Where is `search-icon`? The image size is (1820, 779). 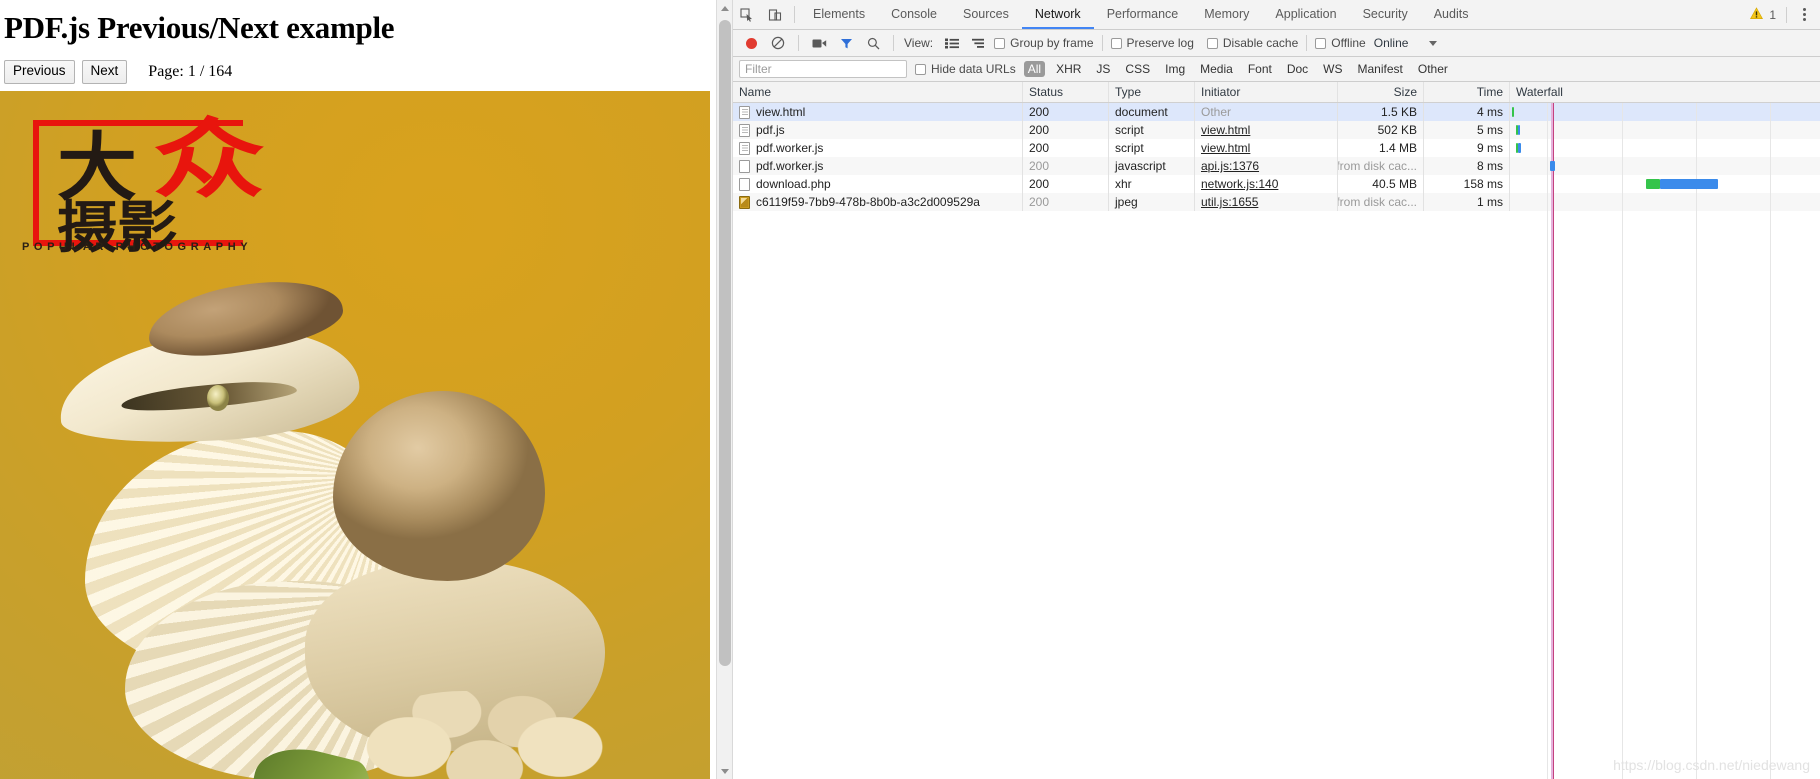
search-icon is located at coordinates (873, 43).